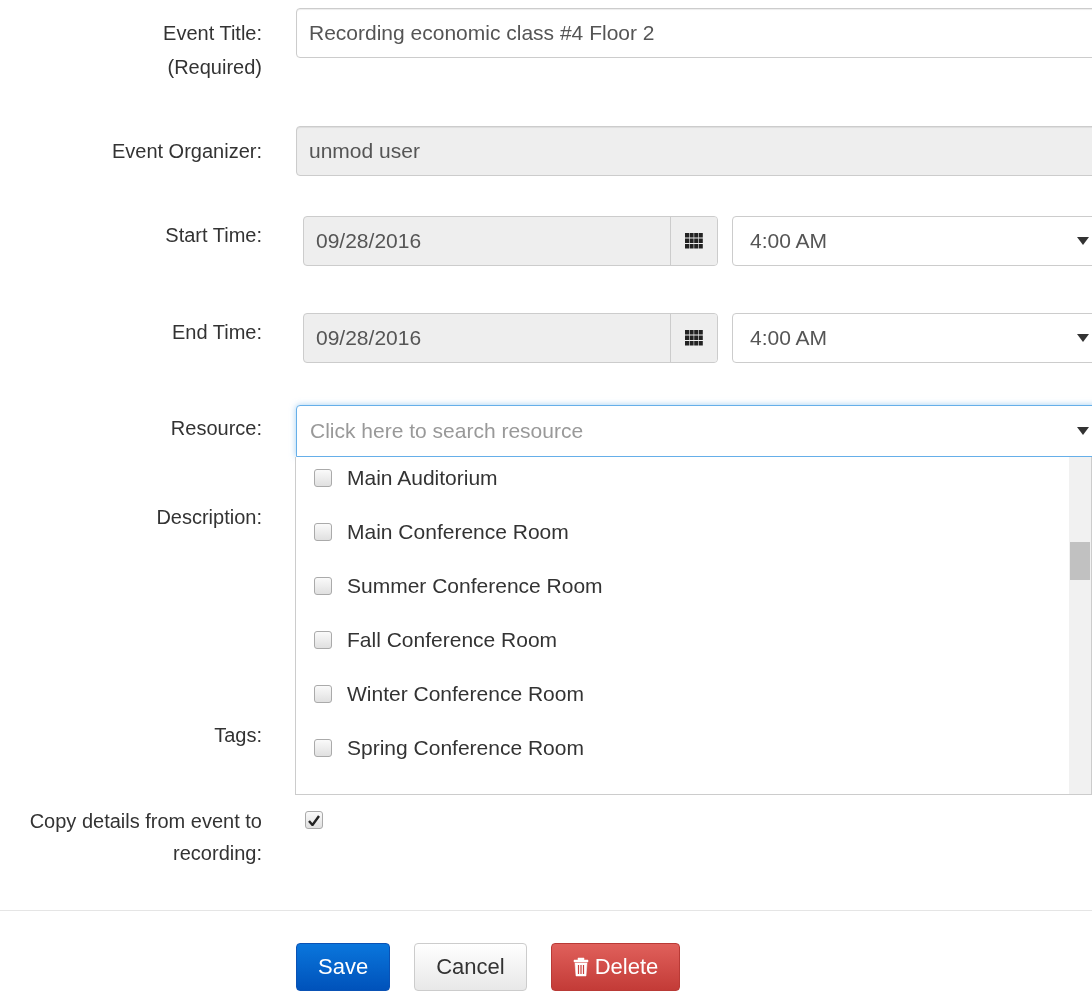  What do you see at coordinates (470, 967) in the screenshot?
I see `form-button: Cancel` at bounding box center [470, 967].